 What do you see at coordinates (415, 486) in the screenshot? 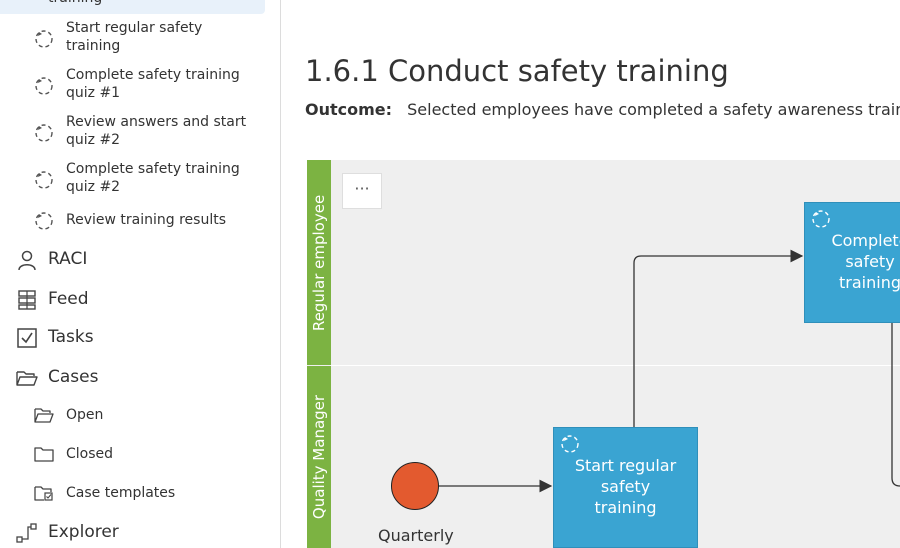
I see `start-event` at bounding box center [415, 486].